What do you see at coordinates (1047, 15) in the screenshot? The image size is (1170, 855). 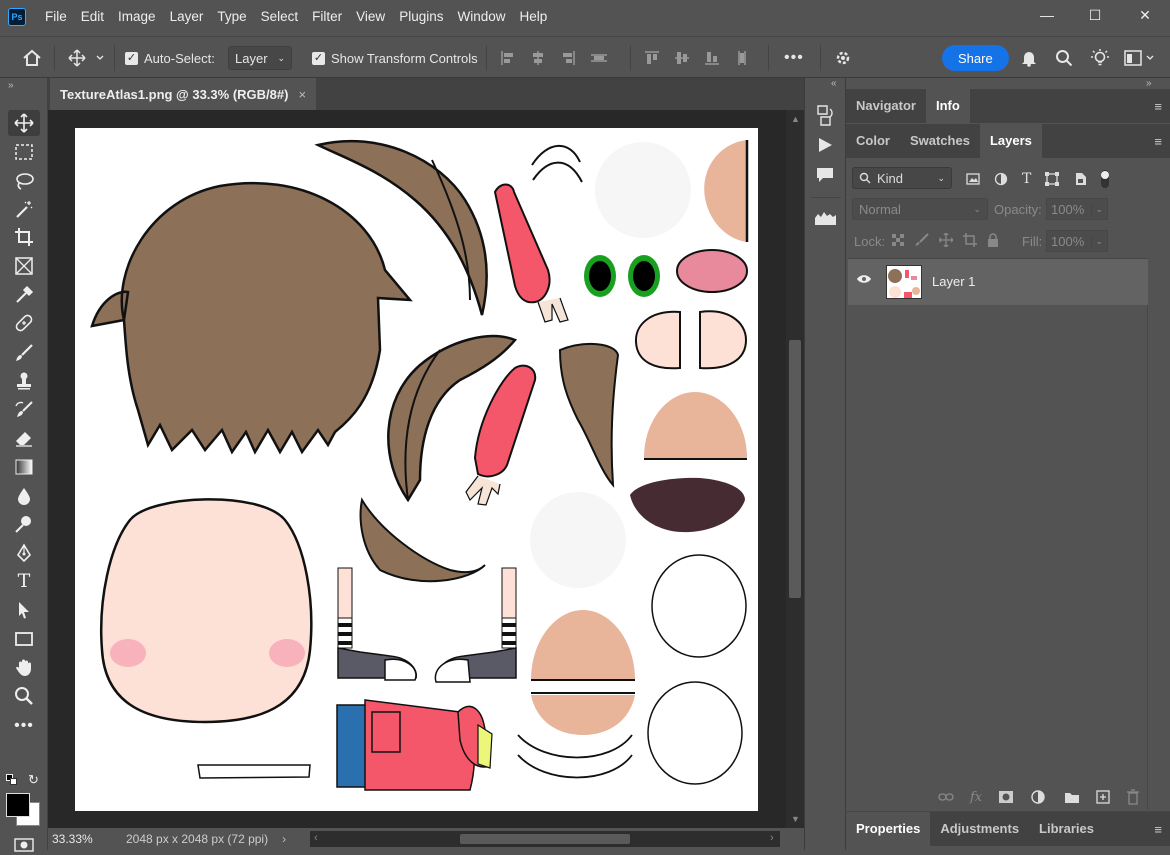 I see `minimize-button: —` at bounding box center [1047, 15].